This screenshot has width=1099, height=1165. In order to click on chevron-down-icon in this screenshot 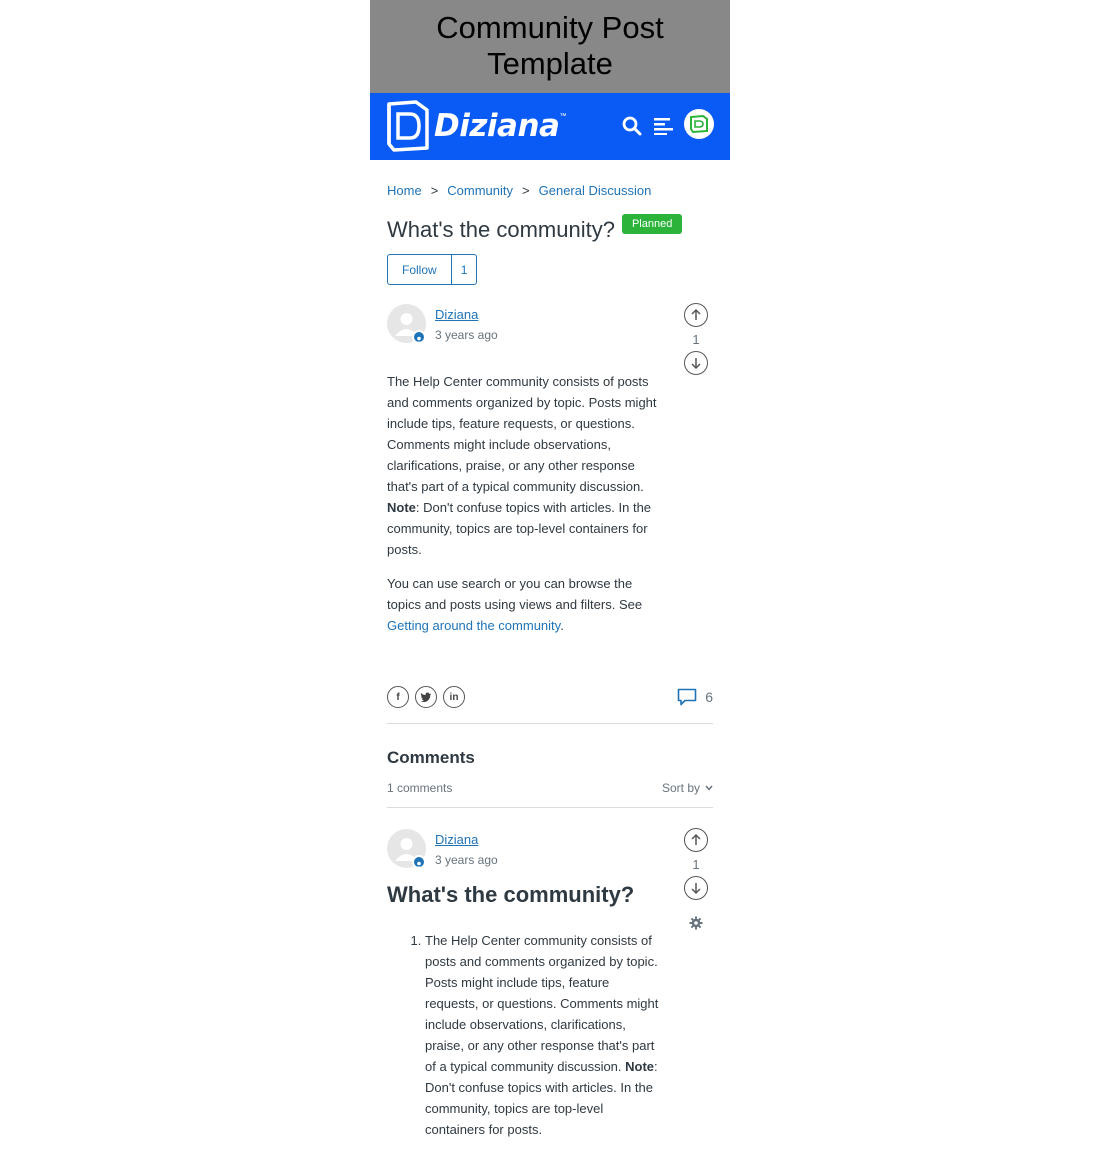, I will do `click(709, 788)`.